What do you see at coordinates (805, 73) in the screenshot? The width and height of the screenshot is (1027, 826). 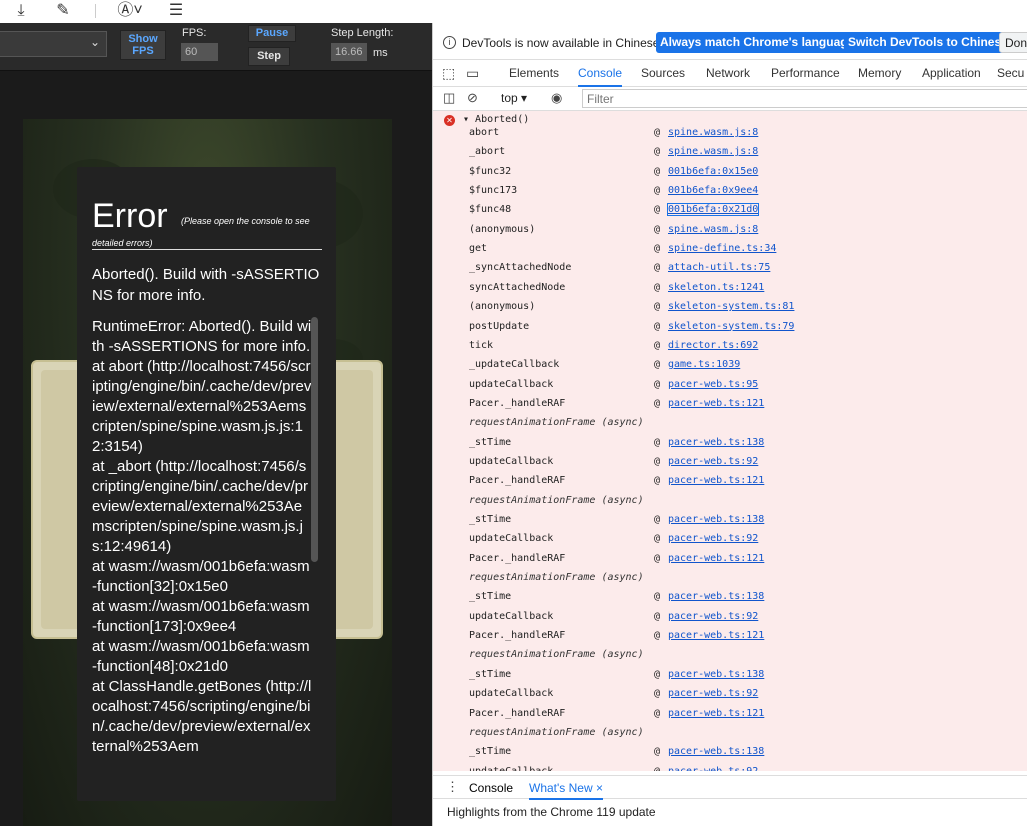 I see `tab-performance: Performance` at bounding box center [805, 73].